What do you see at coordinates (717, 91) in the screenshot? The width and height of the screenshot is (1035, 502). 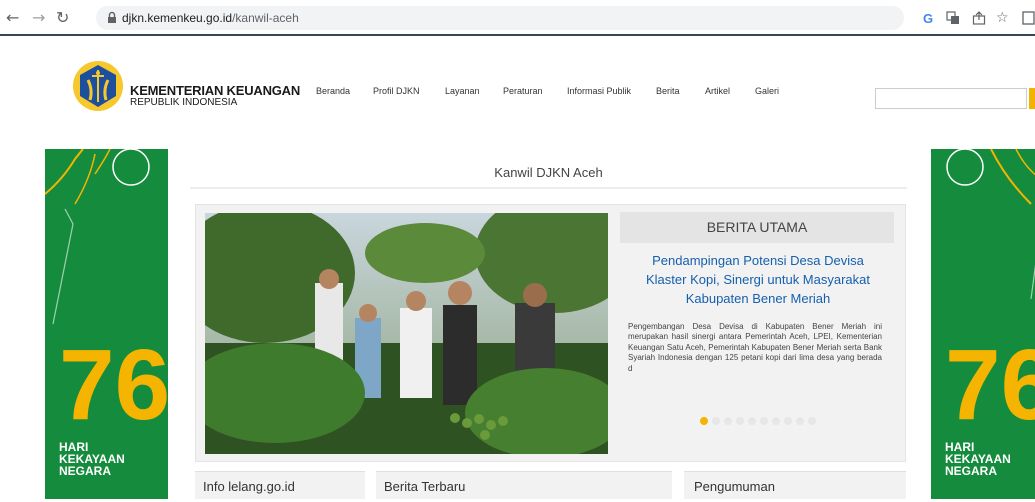 I see `menu-artikel: Artikel` at bounding box center [717, 91].